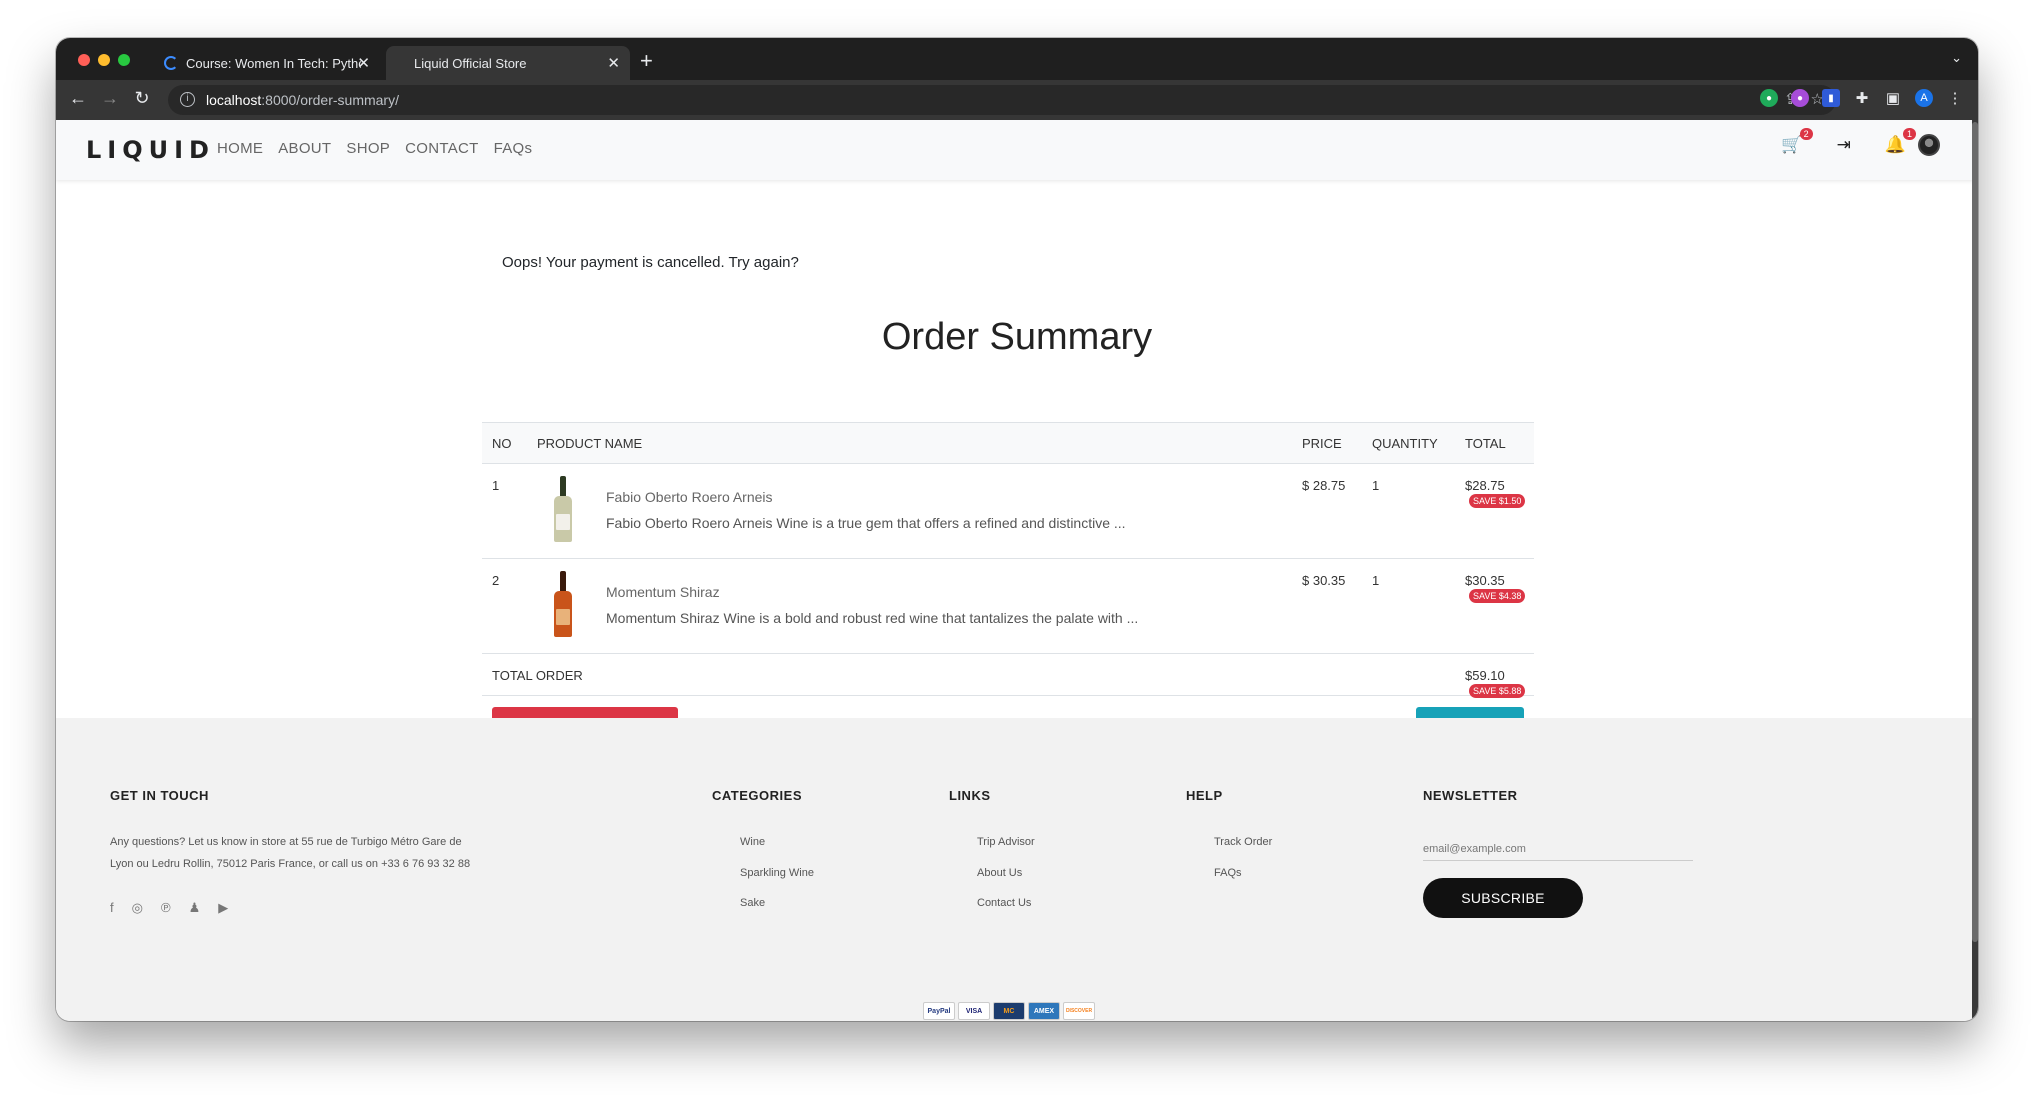  Describe the element at coordinates (137, 908) in the screenshot. I see `instagram-icon: ◎` at that location.